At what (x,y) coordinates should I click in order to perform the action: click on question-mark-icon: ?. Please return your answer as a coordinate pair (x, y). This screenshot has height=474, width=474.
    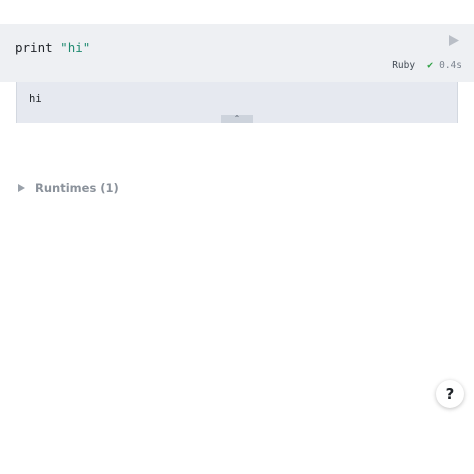
    Looking at the image, I should click on (450, 394).